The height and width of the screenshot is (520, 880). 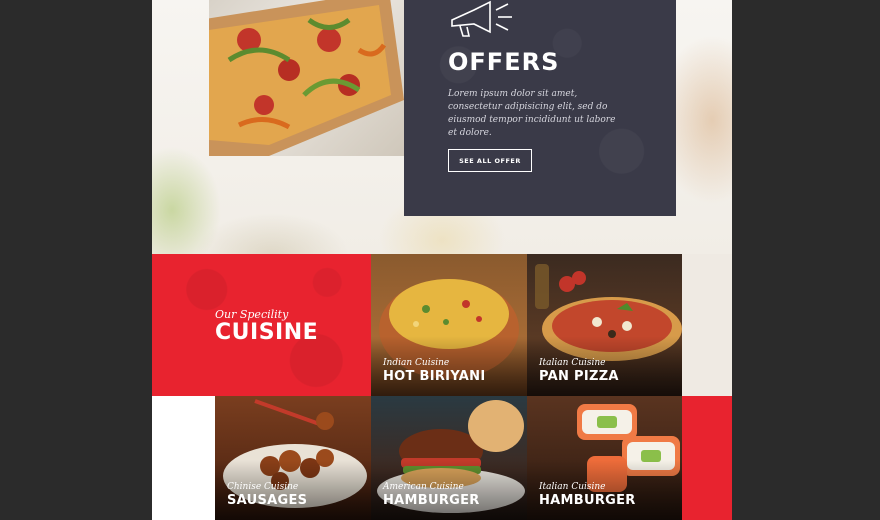 What do you see at coordinates (707, 458) in the screenshot?
I see `red-accent-strip` at bounding box center [707, 458].